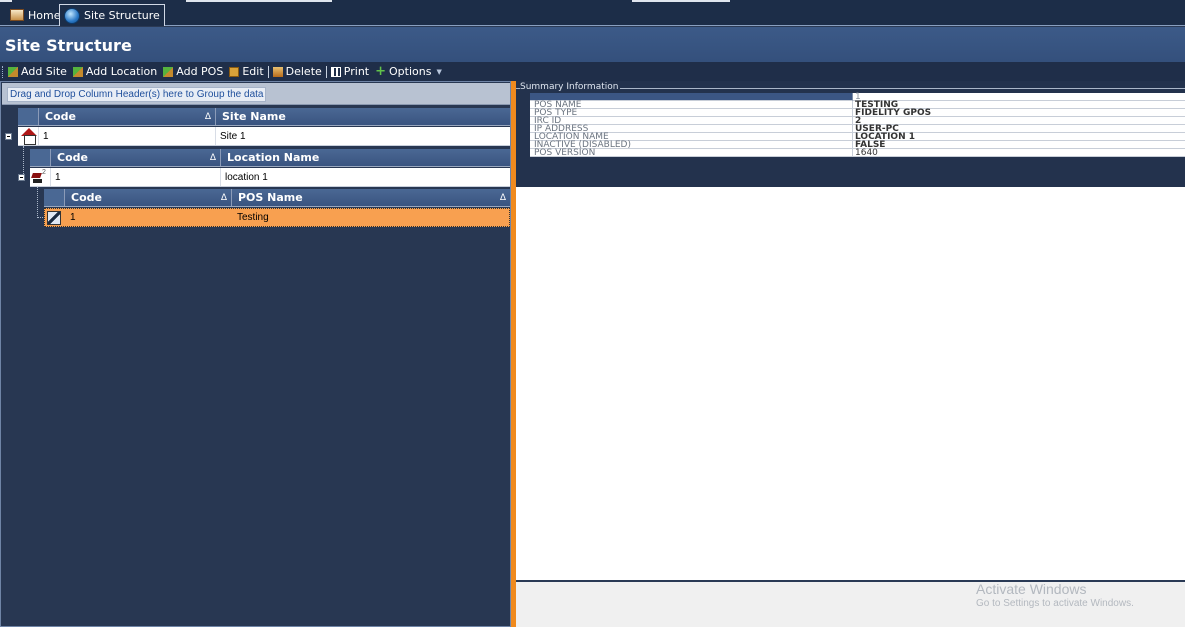  I want to click on options-label: Options, so click(410, 71).